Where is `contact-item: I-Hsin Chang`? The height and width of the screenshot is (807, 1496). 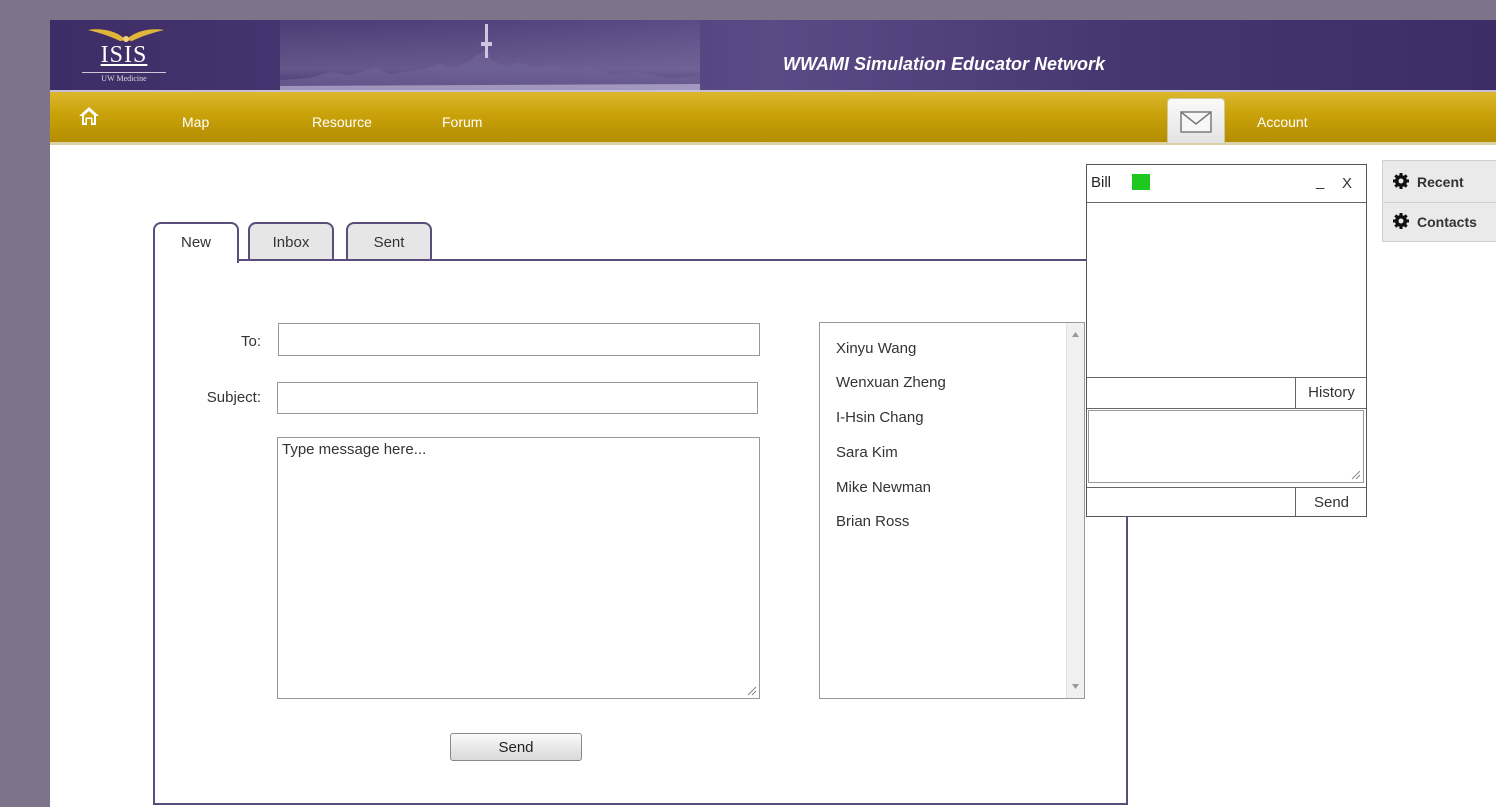
contact-item: I-Hsin Chang is located at coordinates (880, 417).